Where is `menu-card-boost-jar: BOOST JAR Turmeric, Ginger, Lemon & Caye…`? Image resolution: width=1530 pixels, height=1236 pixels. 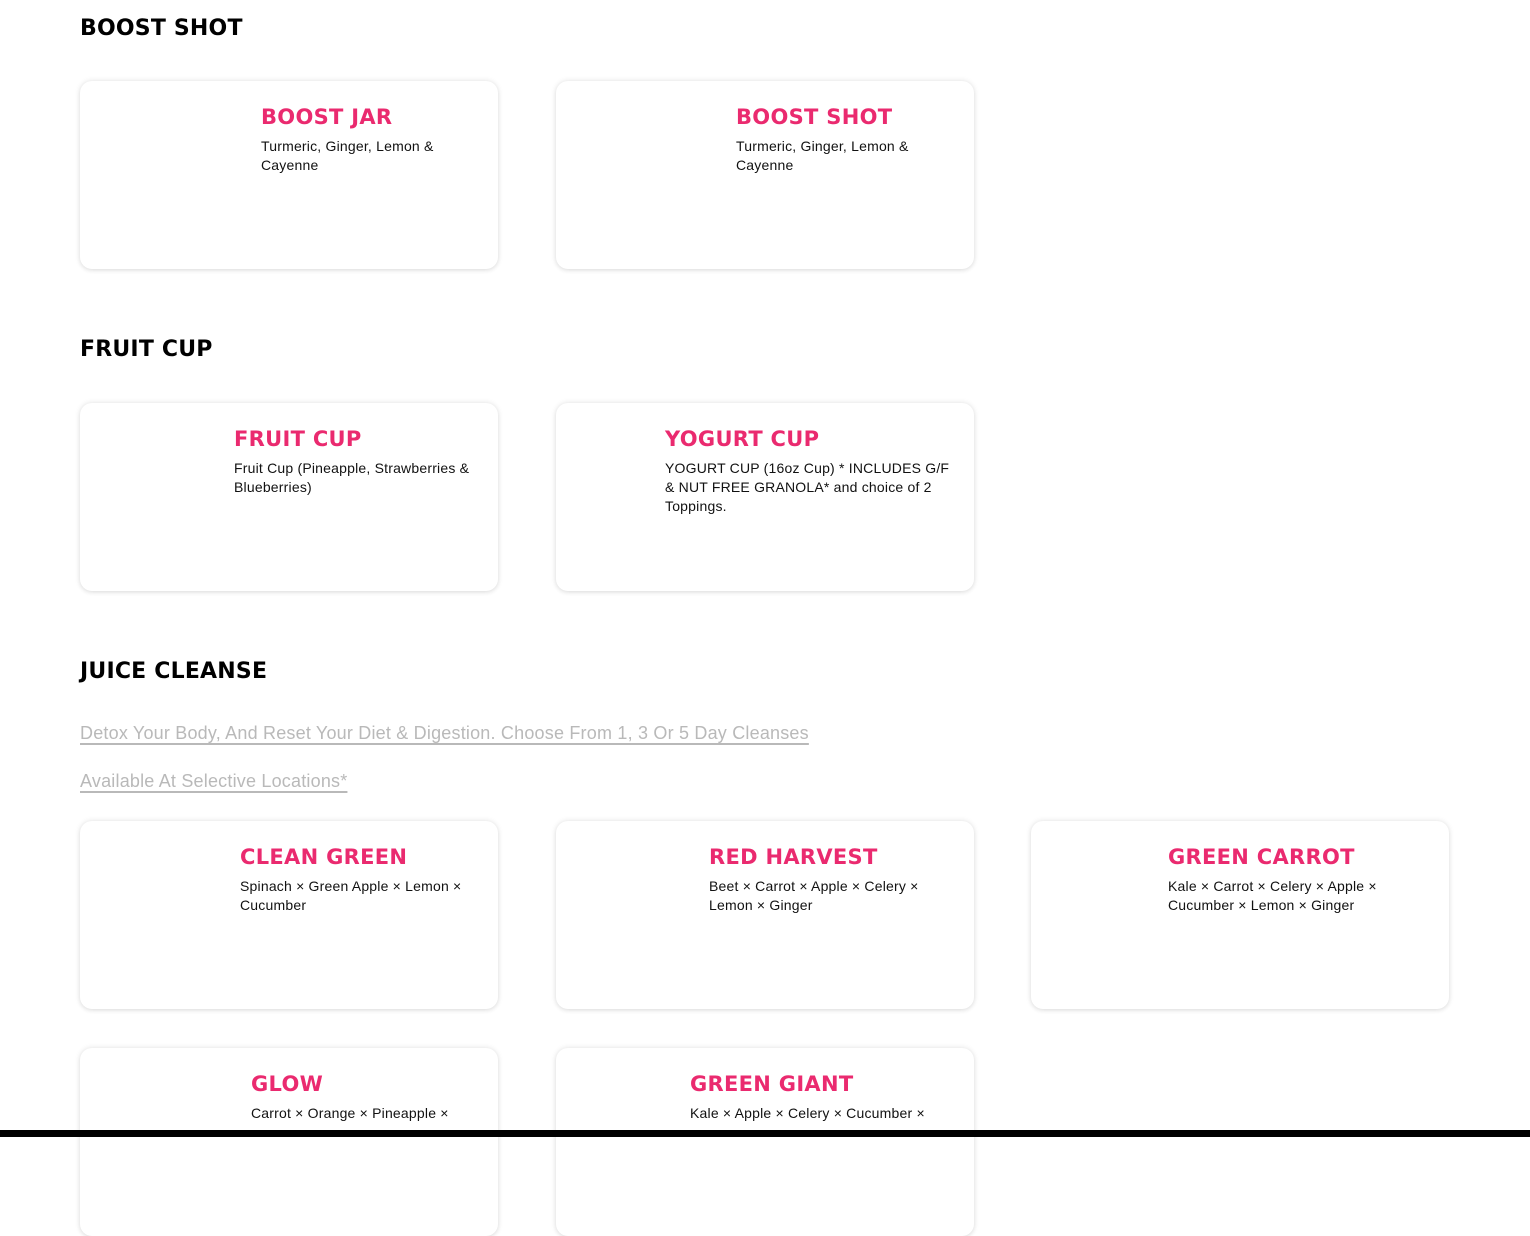 menu-card-boost-jar: BOOST JAR Turmeric, Ginger, Lemon & Caye… is located at coordinates (289, 175).